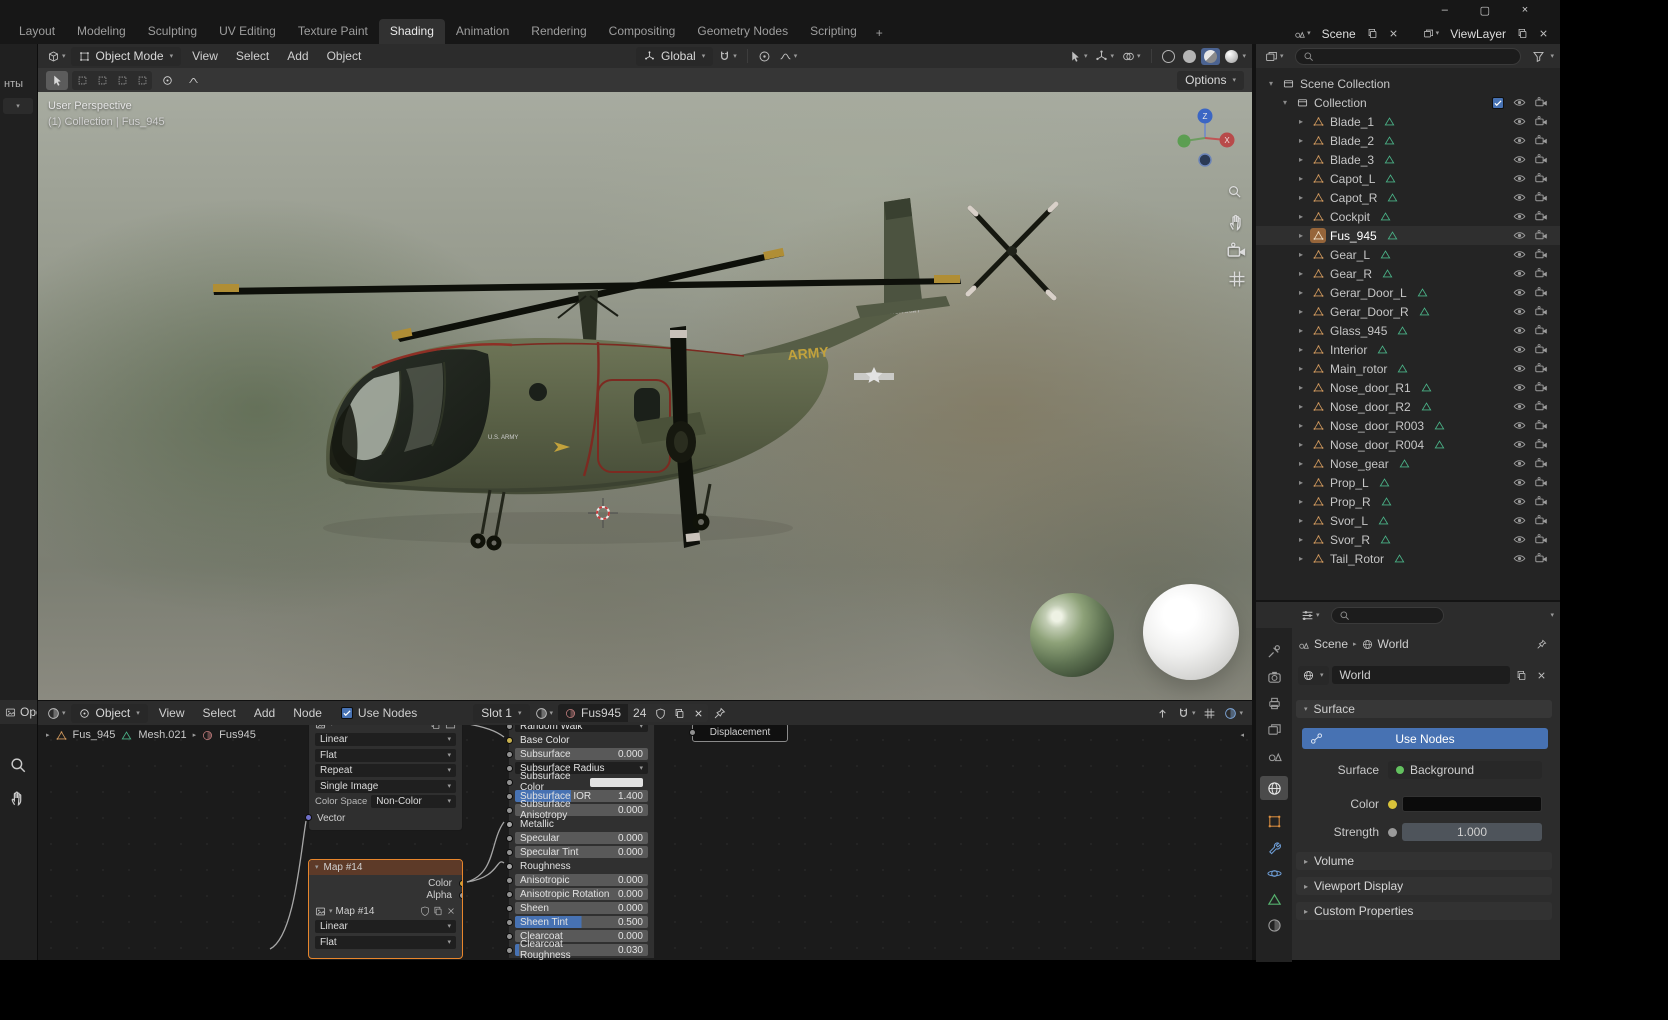 The width and height of the screenshot is (1668, 1020). Describe the element at coordinates (1538, 56) in the screenshot. I see `filter-icon` at that location.